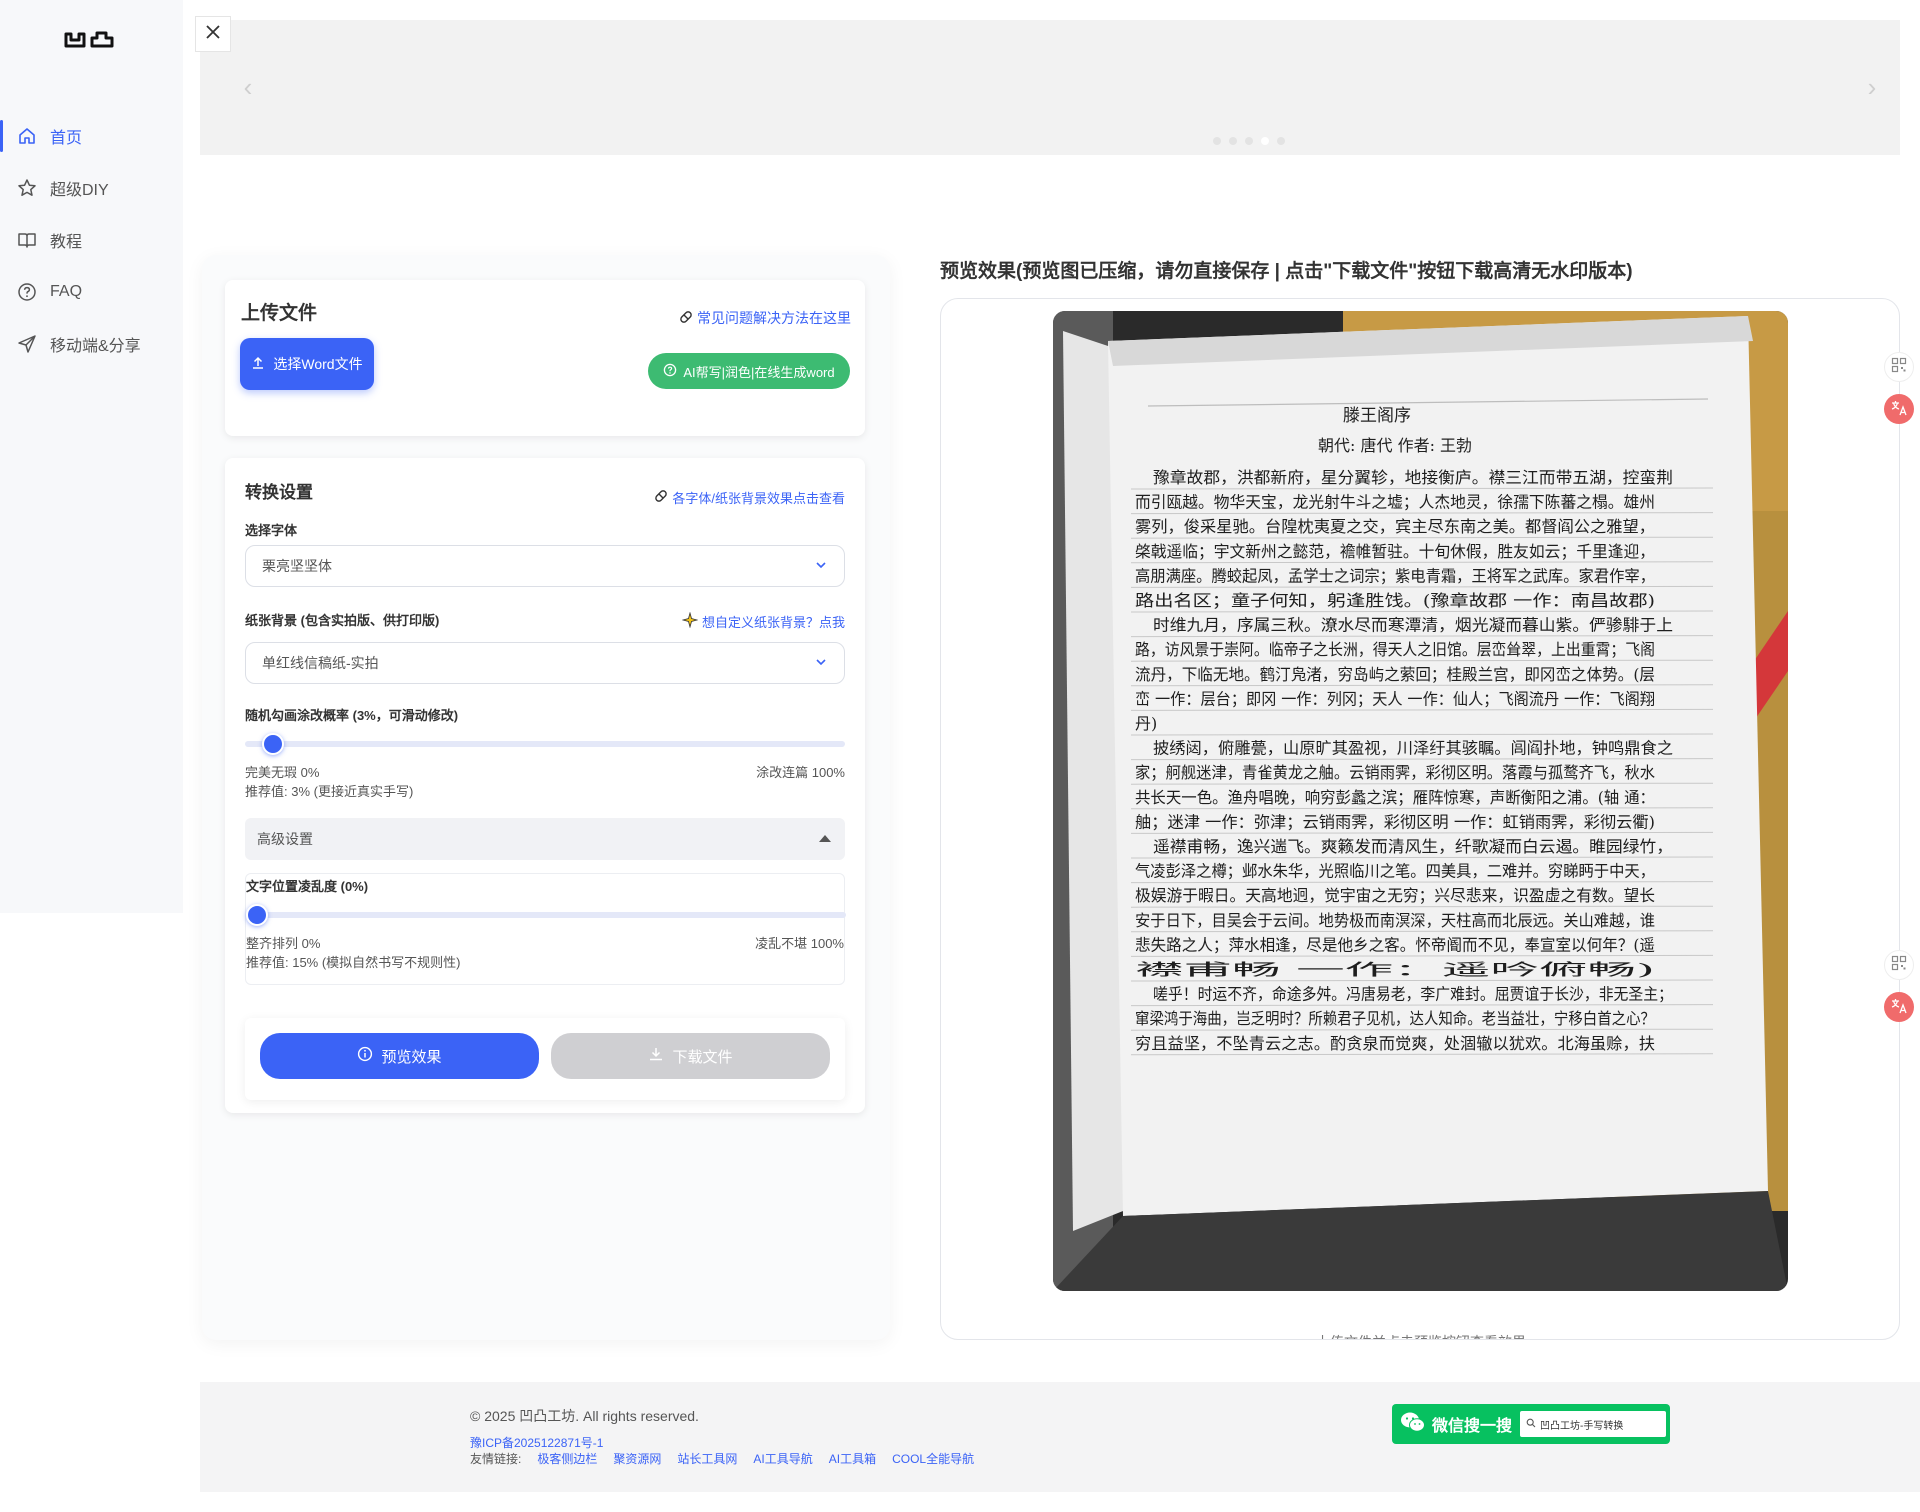  I want to click on sidebar-item-mobile-share: 移动端&分享, so click(91, 344).